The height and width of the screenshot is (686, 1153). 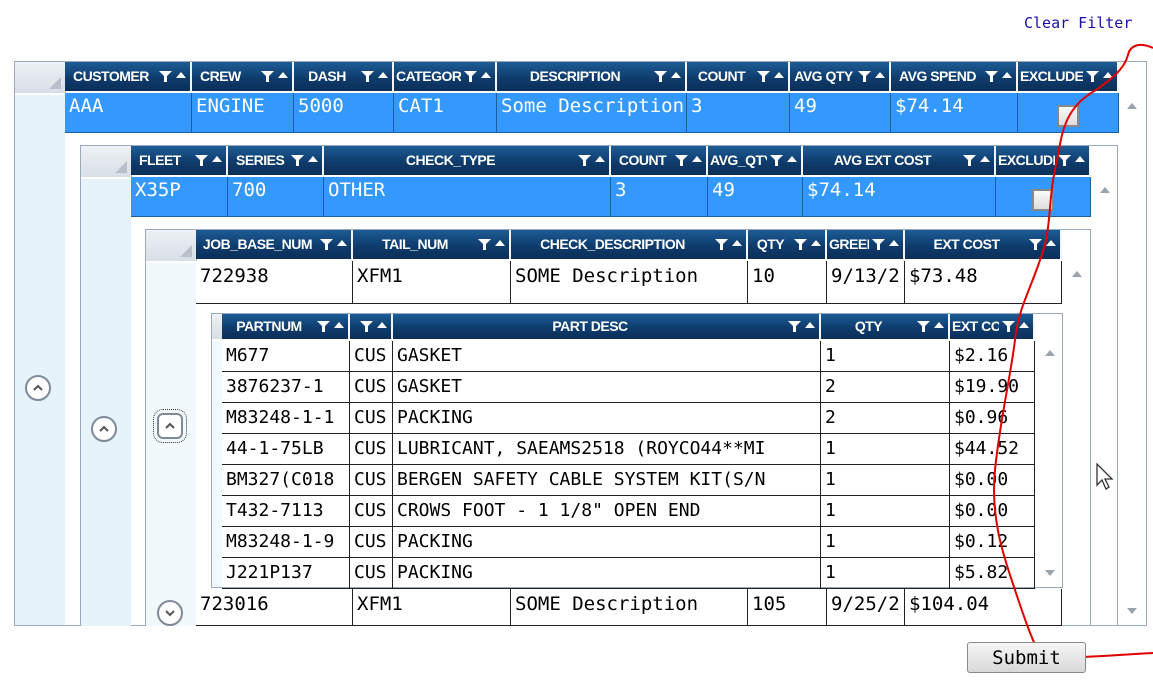 What do you see at coordinates (1073, 351) in the screenshot?
I see `annotation-stroke` at bounding box center [1073, 351].